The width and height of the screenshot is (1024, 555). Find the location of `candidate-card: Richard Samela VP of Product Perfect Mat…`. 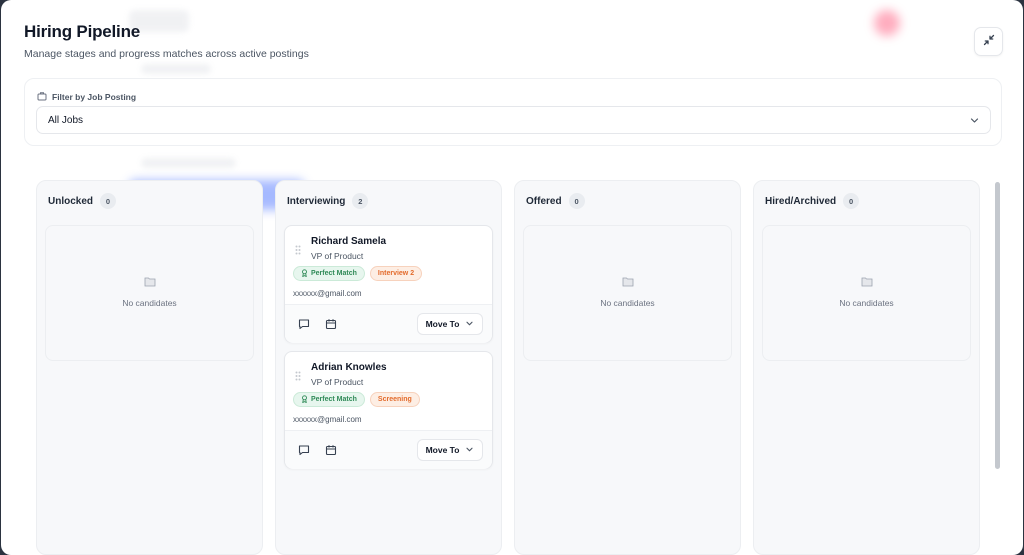

candidate-card: Richard Samela VP of Product Perfect Mat… is located at coordinates (388, 284).